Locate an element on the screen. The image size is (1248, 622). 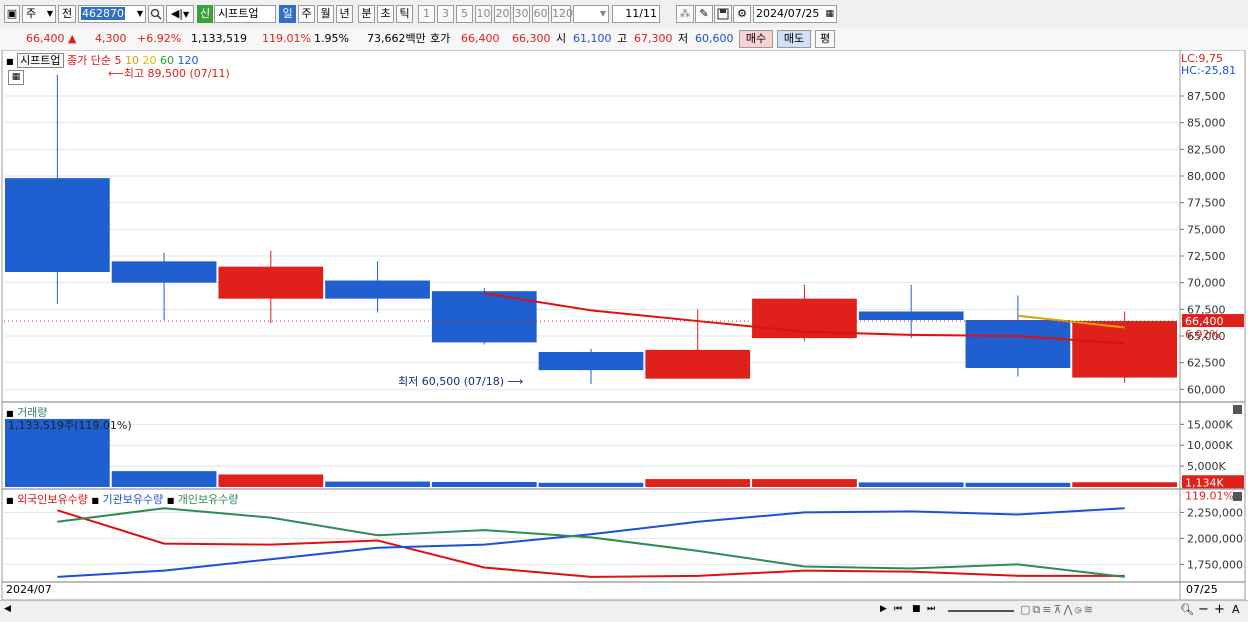
bottom-toolbar: ◀ ▶ ⏮ ■ ⏭ ▢⧉≡⊼⋀⧁≋ 🔍︎ − + A is located at coordinates (624, 611).